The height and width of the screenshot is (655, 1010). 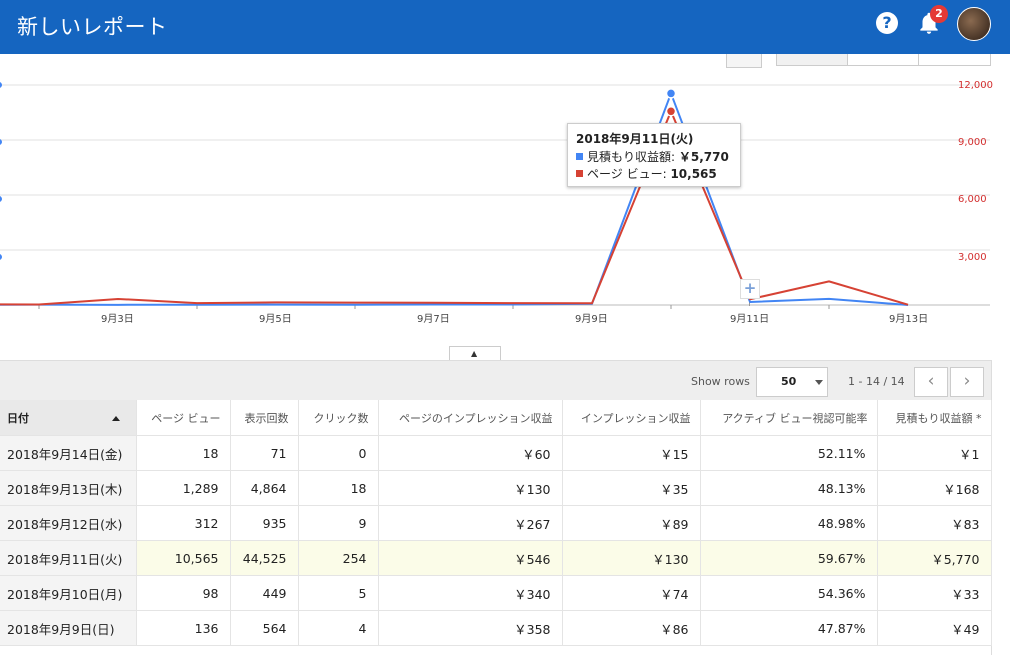 What do you see at coordinates (934, 418) in the screenshot?
I see `column-header-est-revenue: 見積もり収益額 *` at bounding box center [934, 418].